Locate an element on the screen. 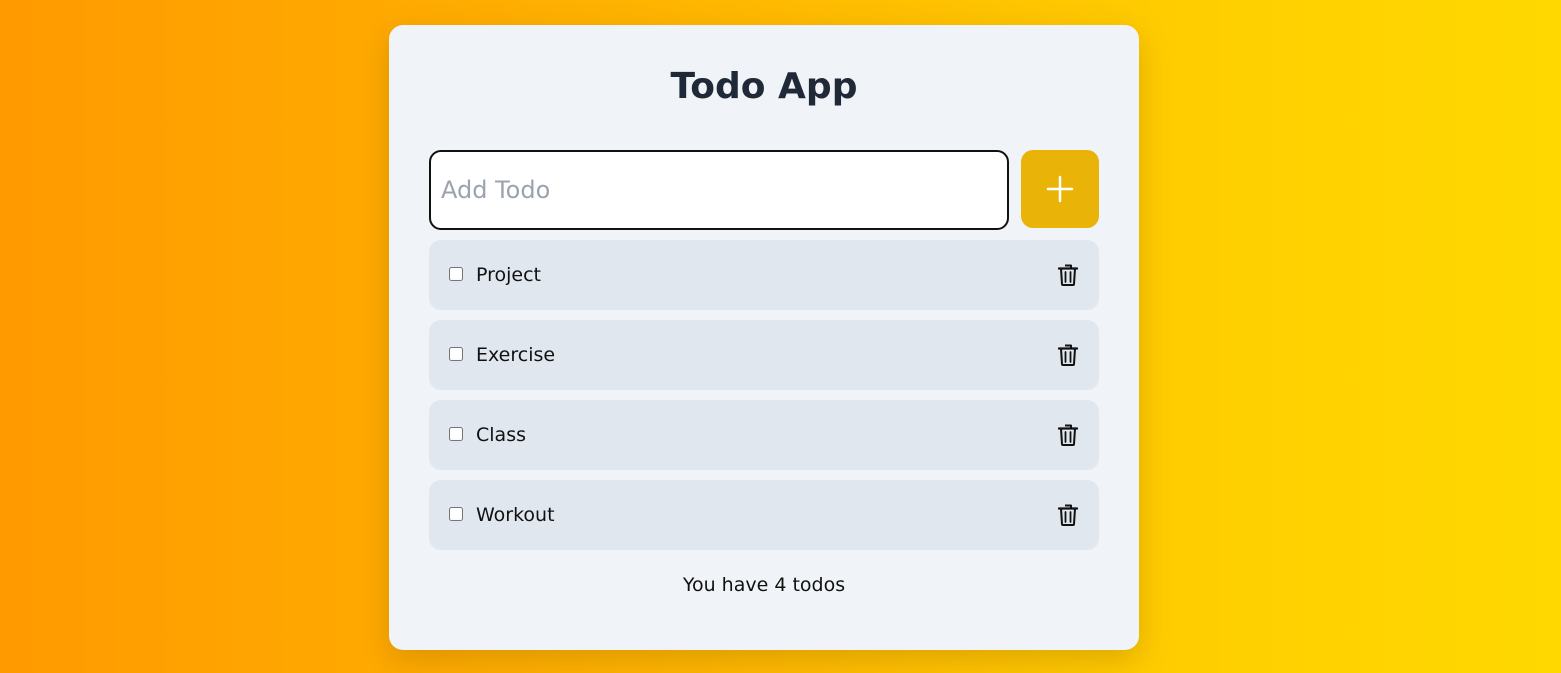 This screenshot has width=1561, height=673. plus-icon is located at coordinates (1060, 189).